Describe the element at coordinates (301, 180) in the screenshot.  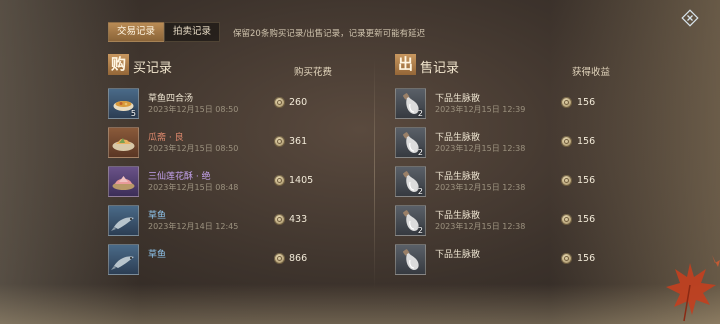
I see `purchase-cost: 1405` at that location.